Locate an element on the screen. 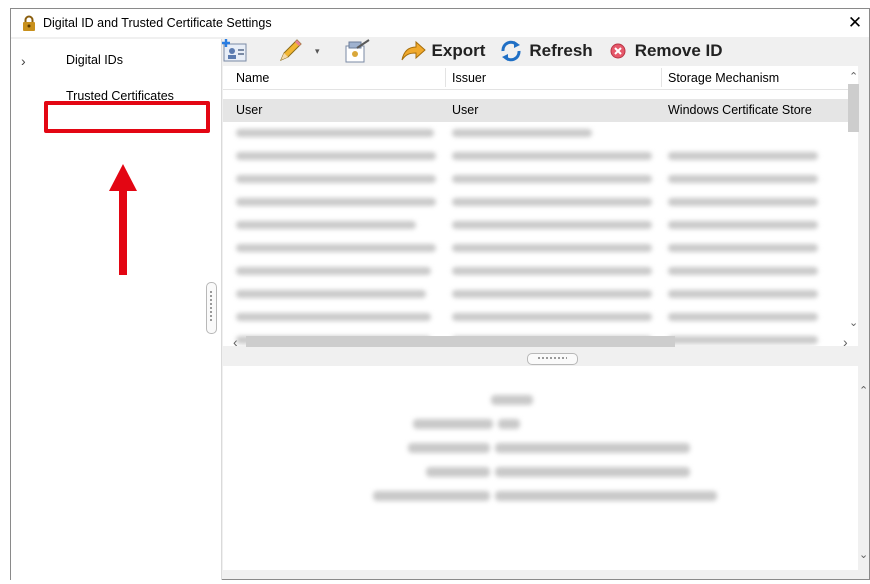 The height and width of the screenshot is (584, 870). chevron-down-icon: ▾ is located at coordinates (317, 51).